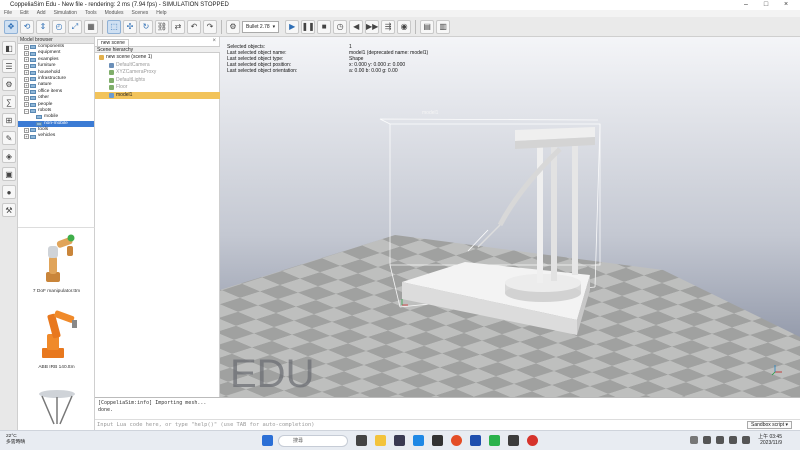 The height and width of the screenshot is (450, 800). Describe the element at coordinates (9, 120) in the screenshot. I see `collections-icon: ⊞` at that location.